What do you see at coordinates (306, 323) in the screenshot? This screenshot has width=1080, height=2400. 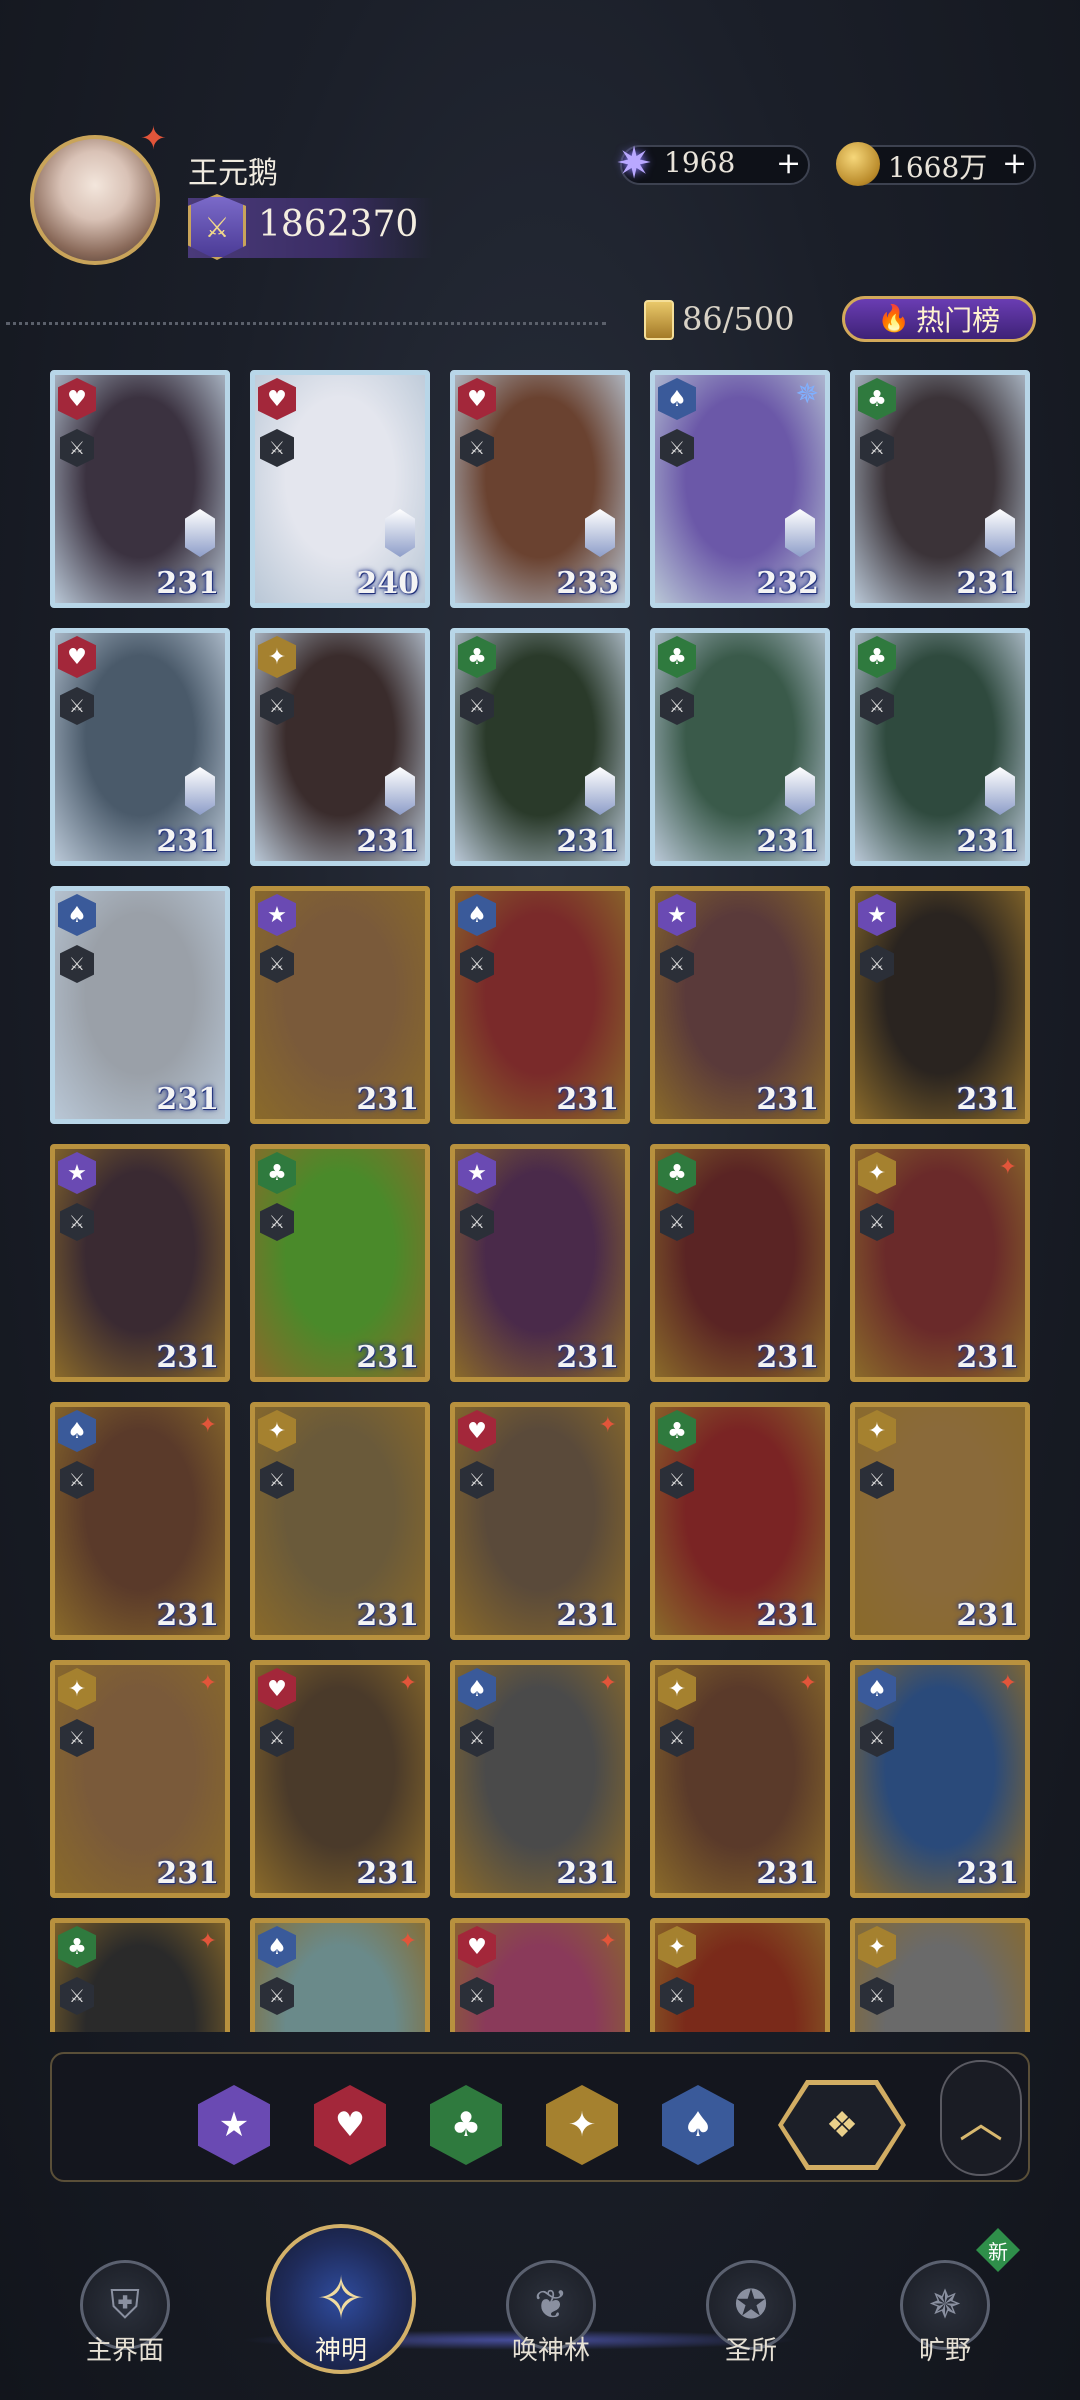 I see `divider` at bounding box center [306, 323].